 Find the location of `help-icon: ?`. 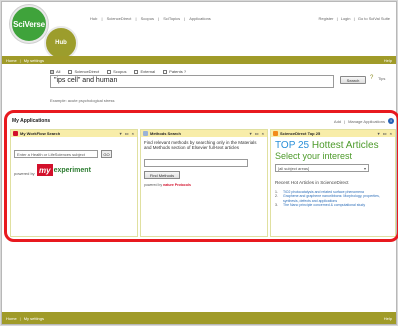

help-icon: ? is located at coordinates (371, 78).